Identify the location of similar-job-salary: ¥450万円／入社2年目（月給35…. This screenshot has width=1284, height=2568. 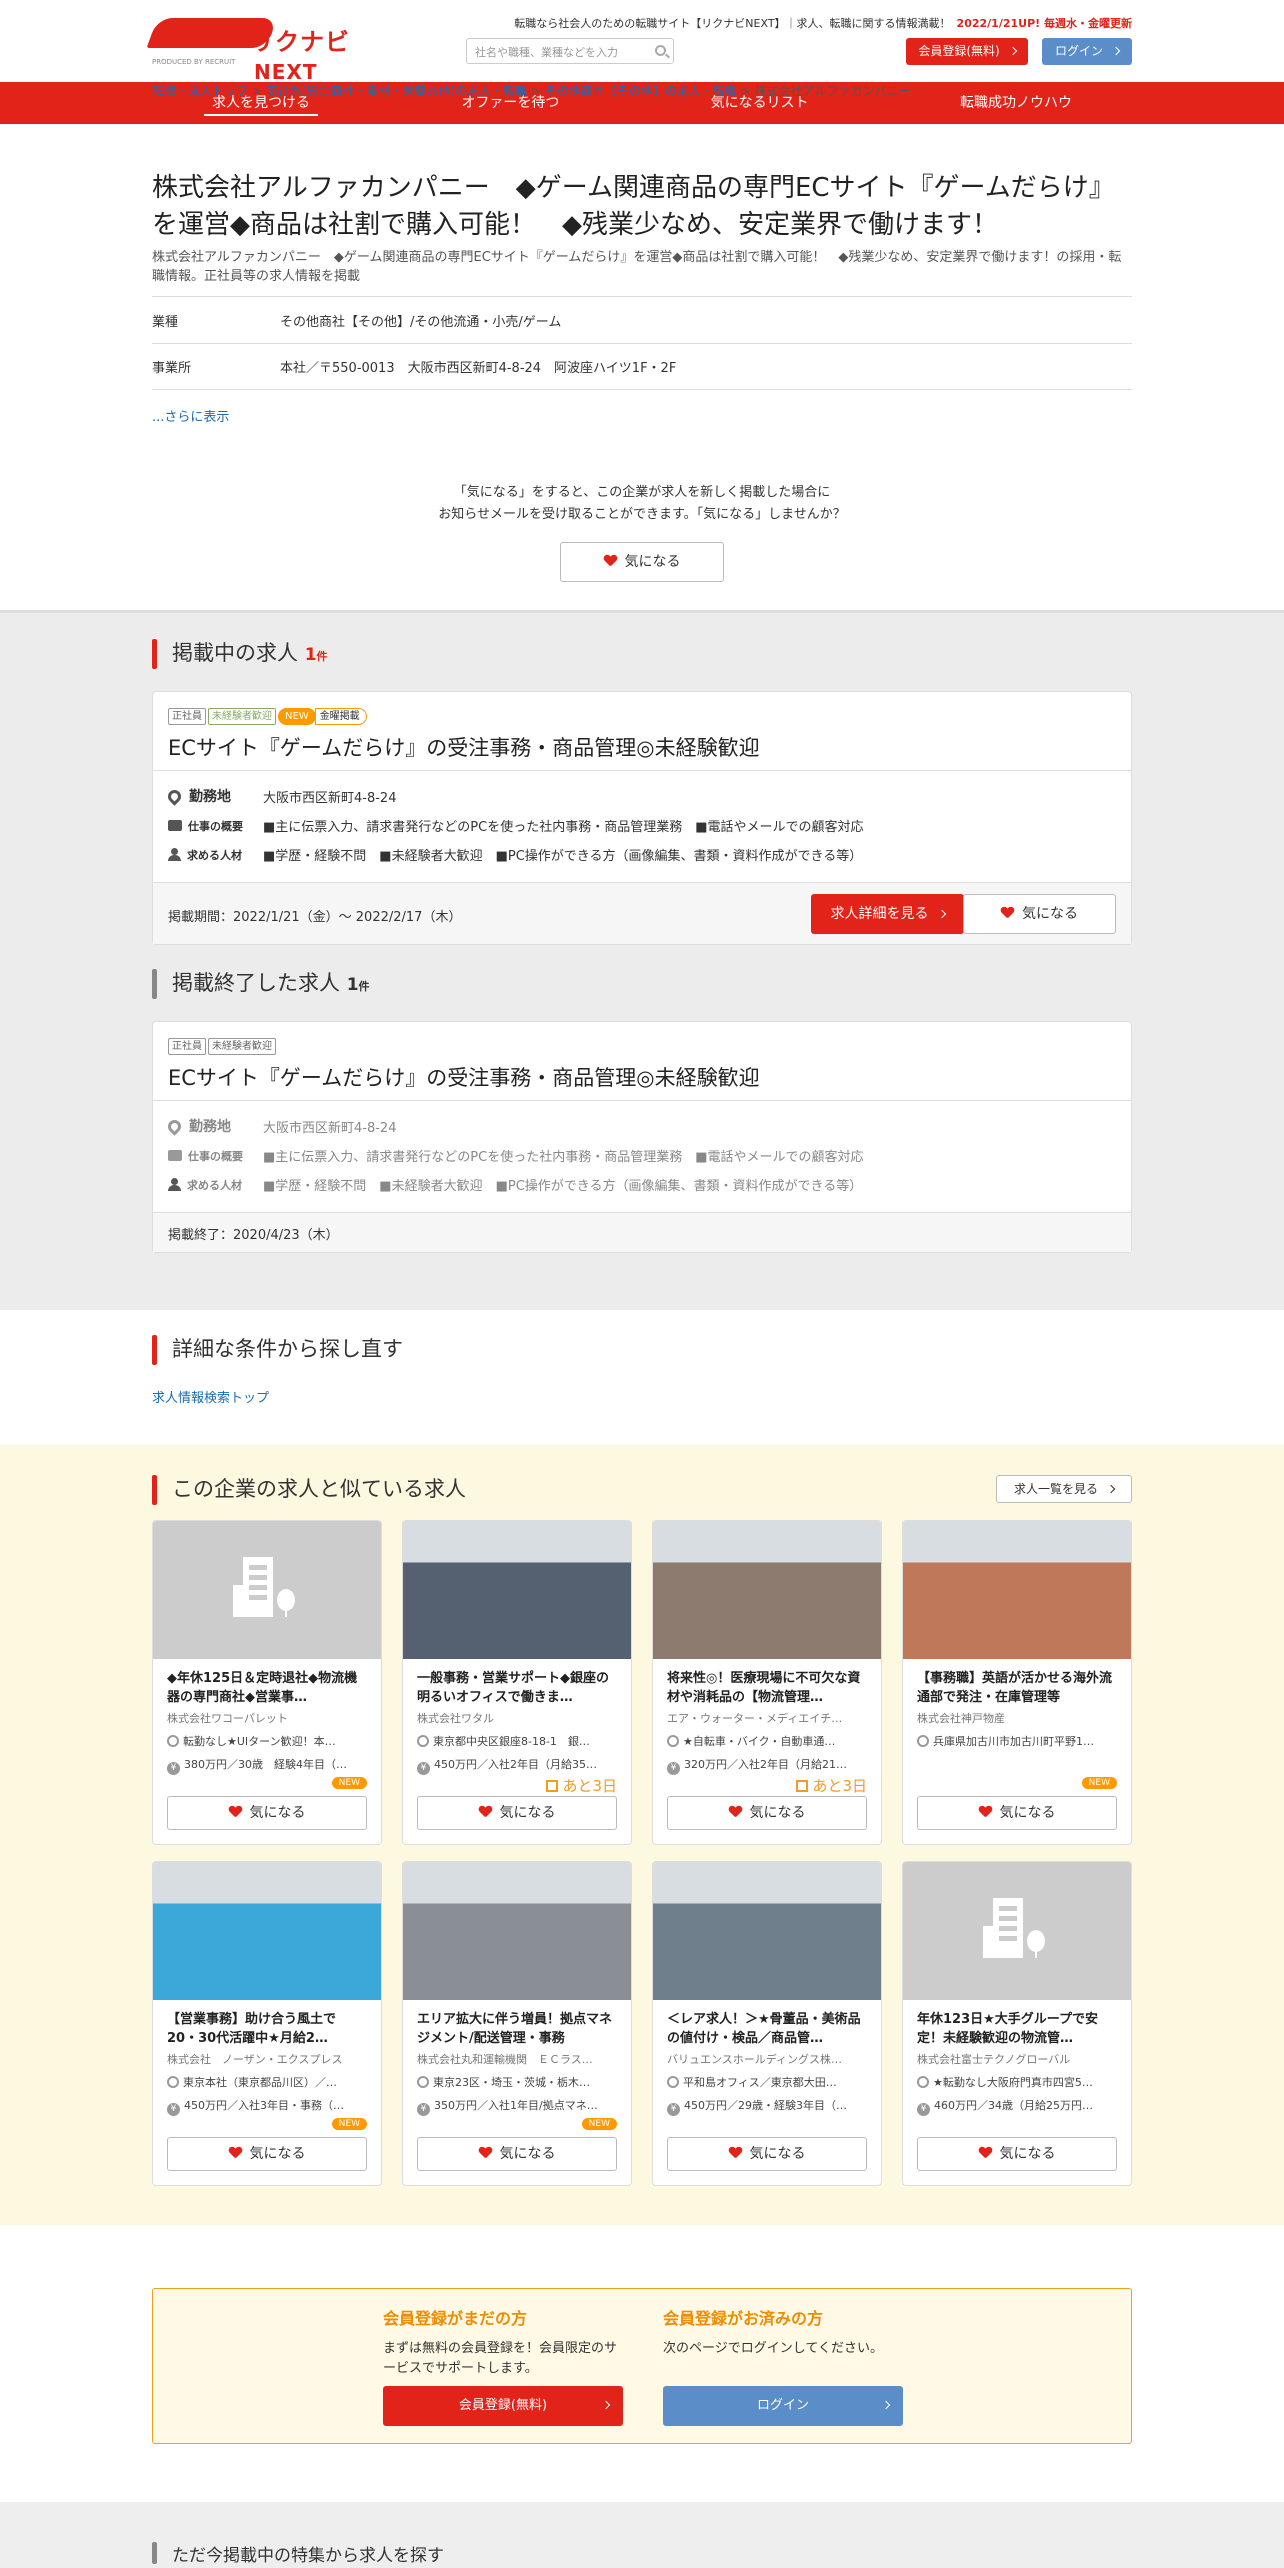
(517, 1765).